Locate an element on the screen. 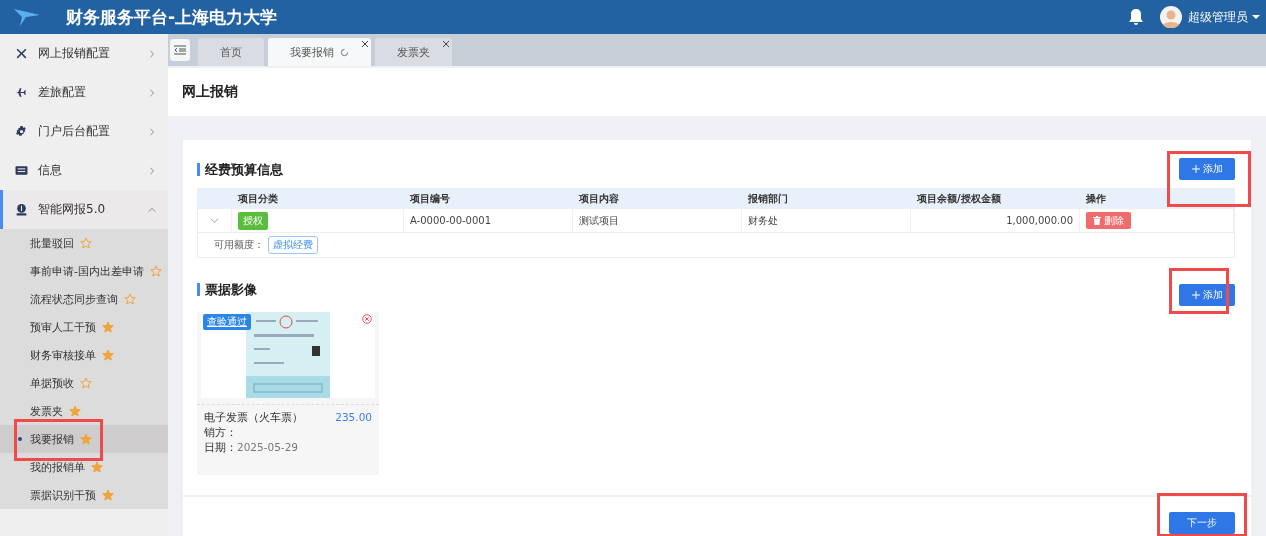  bell-icon is located at coordinates (1136, 17).